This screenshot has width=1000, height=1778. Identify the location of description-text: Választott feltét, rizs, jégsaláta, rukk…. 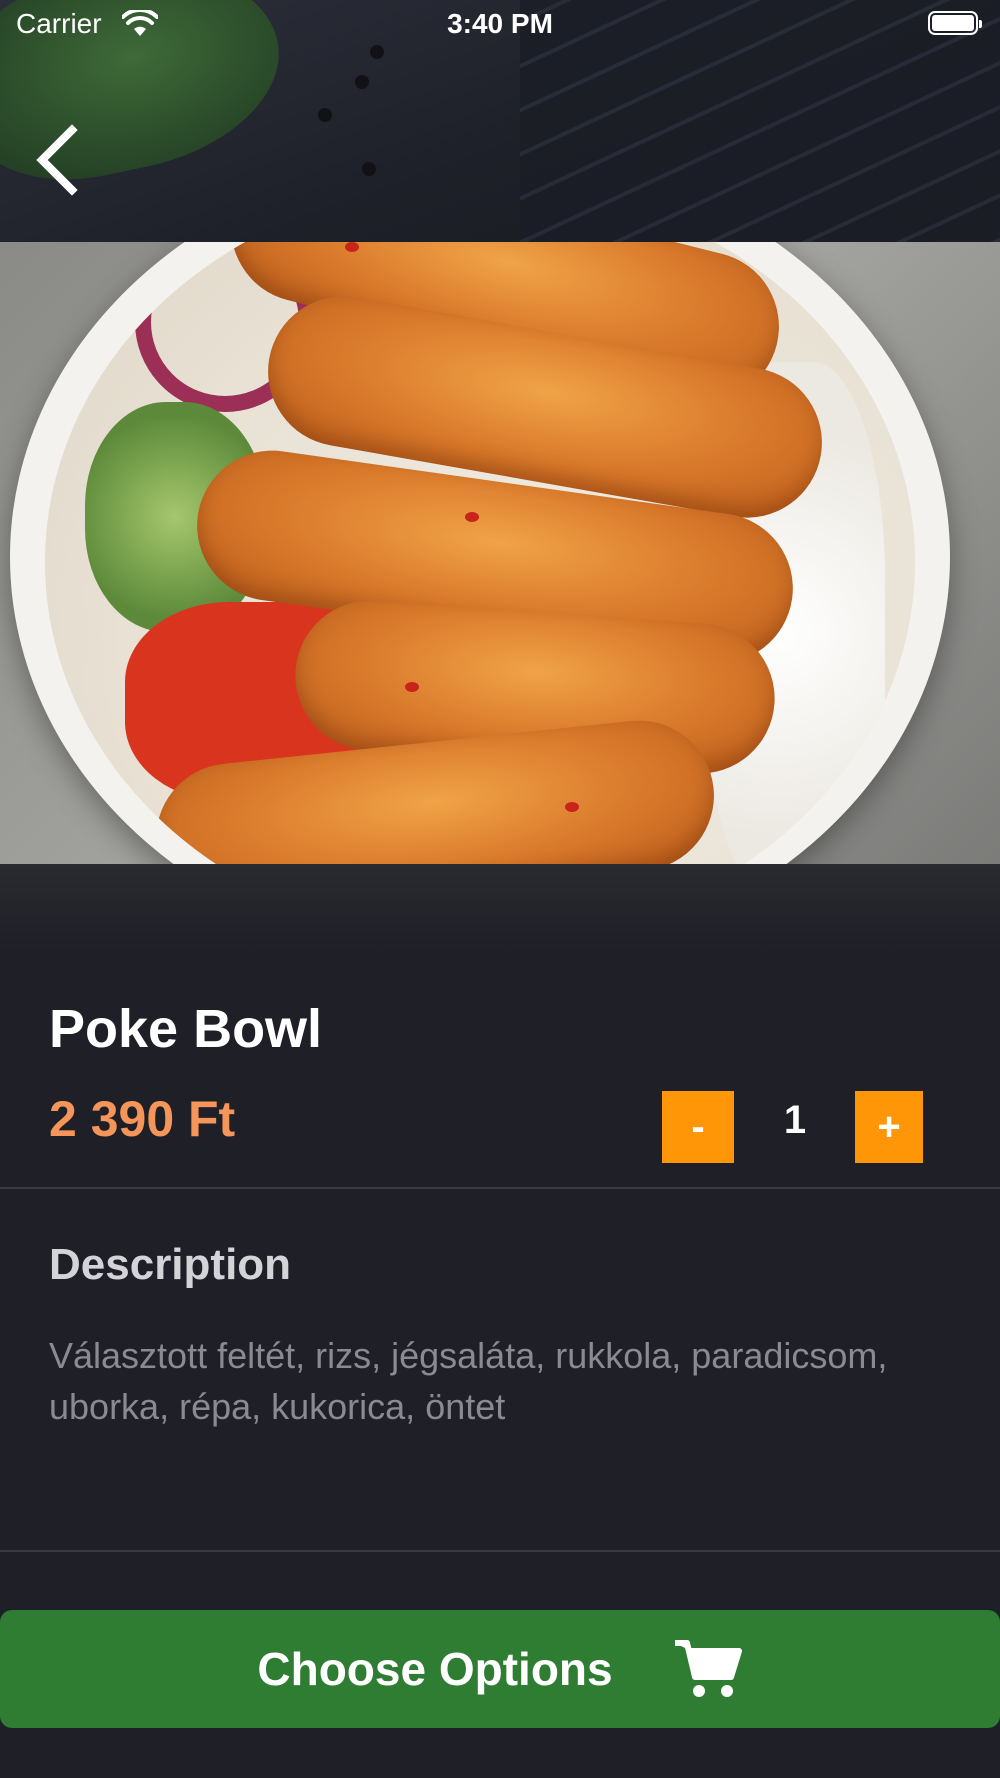
(468, 1381).